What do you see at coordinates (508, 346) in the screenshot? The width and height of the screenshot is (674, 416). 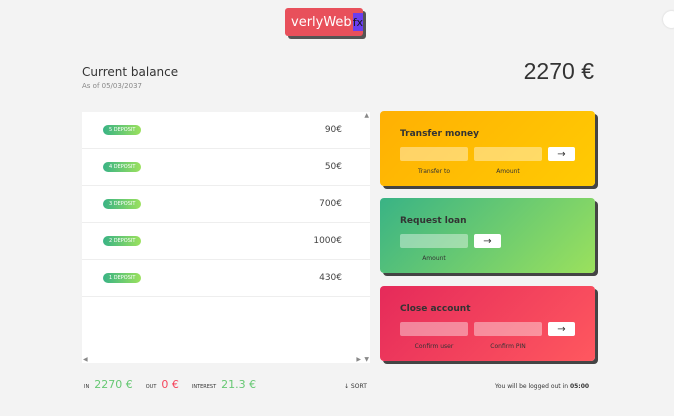 I see `confirm-pin-label: Confirm PIN` at bounding box center [508, 346].